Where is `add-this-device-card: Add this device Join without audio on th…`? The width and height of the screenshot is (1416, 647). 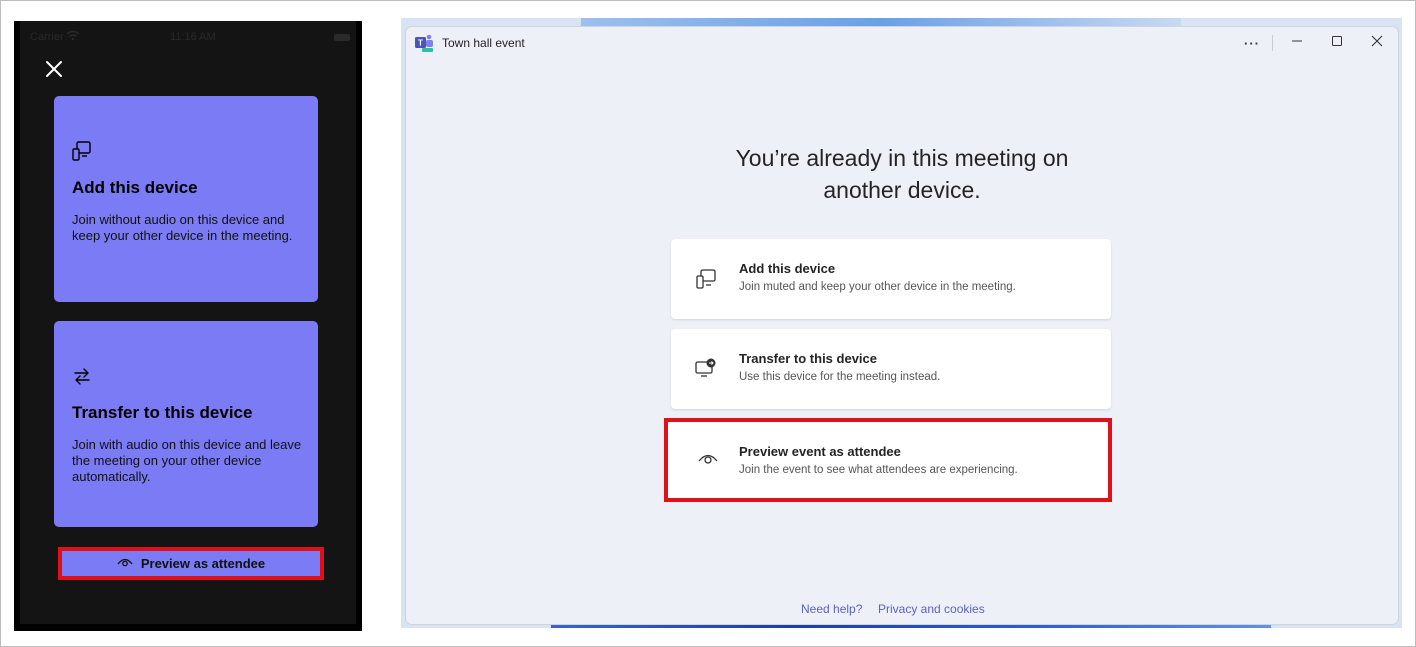 add-this-device-card: Add this device Join without audio on th… is located at coordinates (186, 199).